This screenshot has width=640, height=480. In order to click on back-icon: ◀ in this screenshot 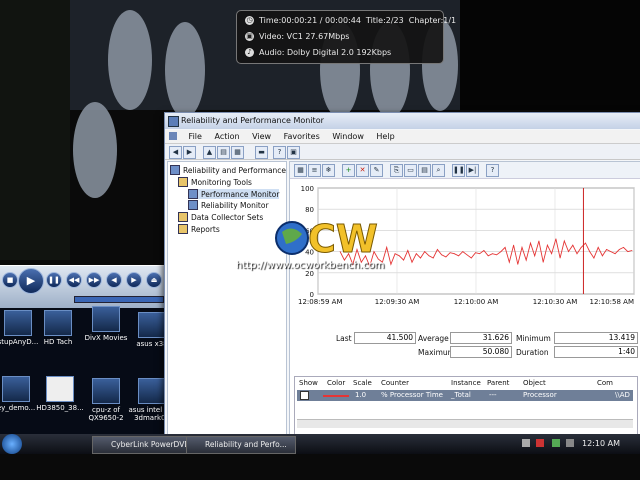, I will do `click(175, 152)`.